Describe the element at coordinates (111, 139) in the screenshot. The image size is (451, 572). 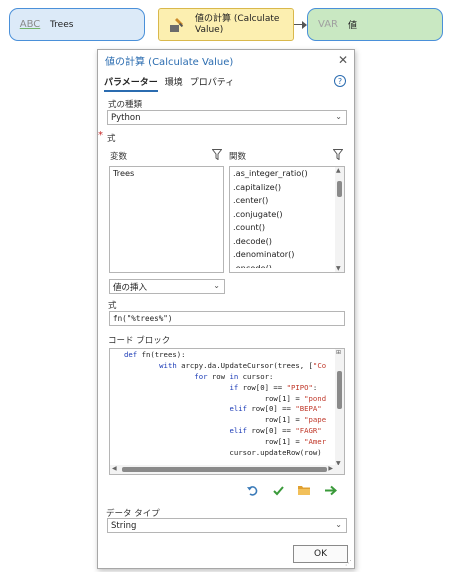
I see `expression-section-label: 式` at that location.